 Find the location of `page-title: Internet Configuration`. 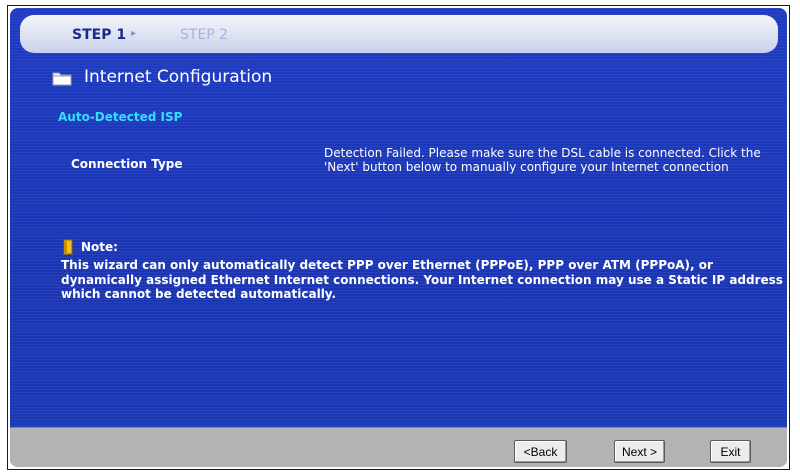

page-title: Internet Configuration is located at coordinates (178, 77).